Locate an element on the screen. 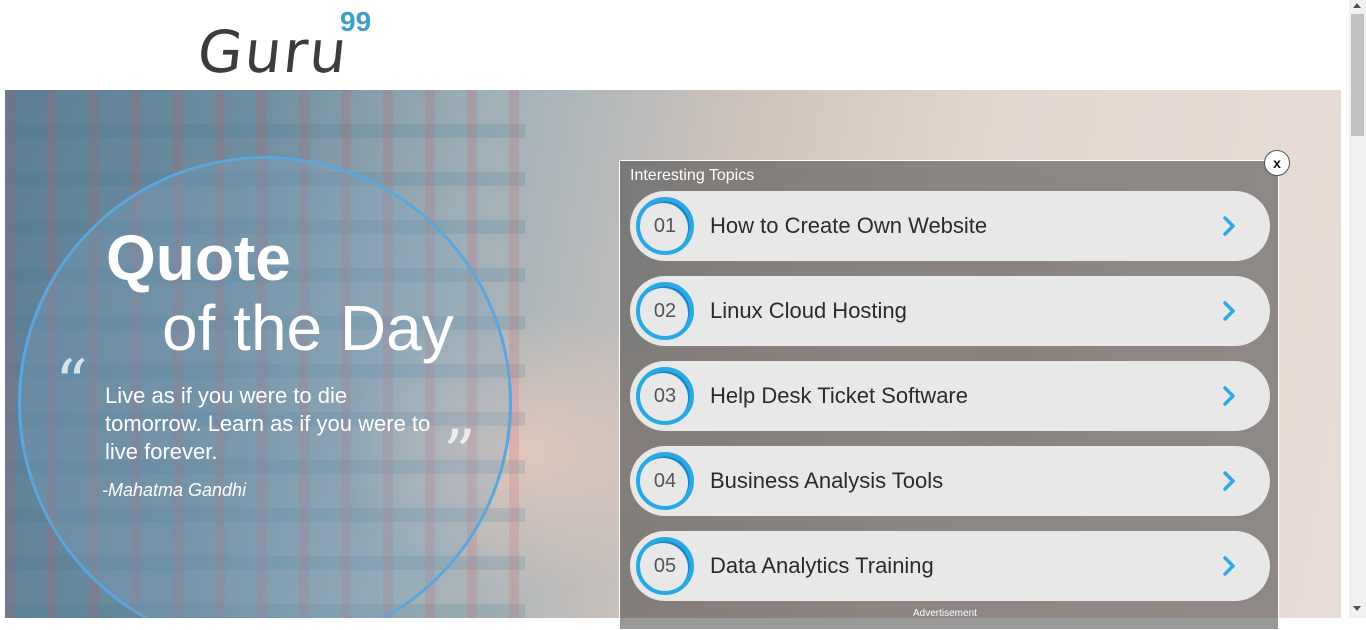 The height and width of the screenshot is (630, 1366). topic-label: How to Create Own Website is located at coordinates (849, 225).